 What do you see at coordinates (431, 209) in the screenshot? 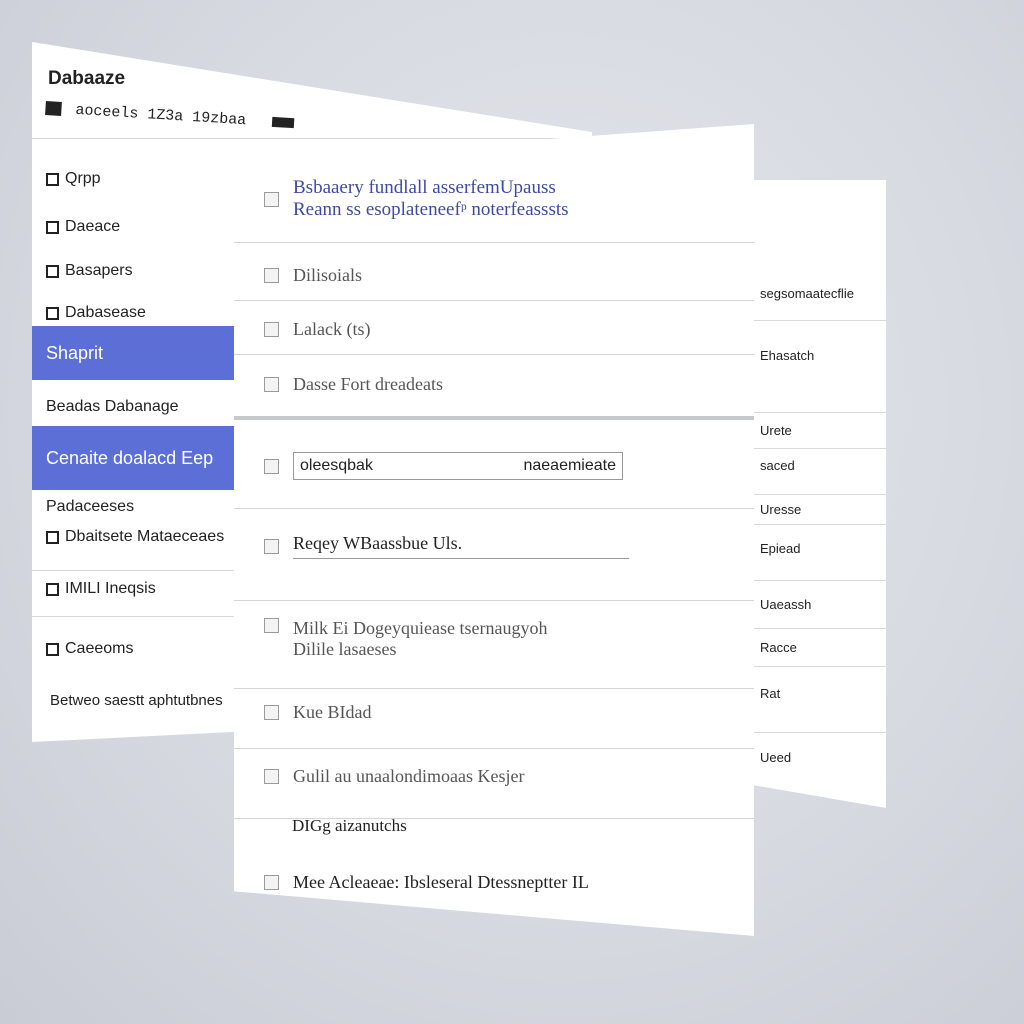
I see `header-line-2: Reann ss esoplateneef⁠ᵖ noterfeasssts` at bounding box center [431, 209].